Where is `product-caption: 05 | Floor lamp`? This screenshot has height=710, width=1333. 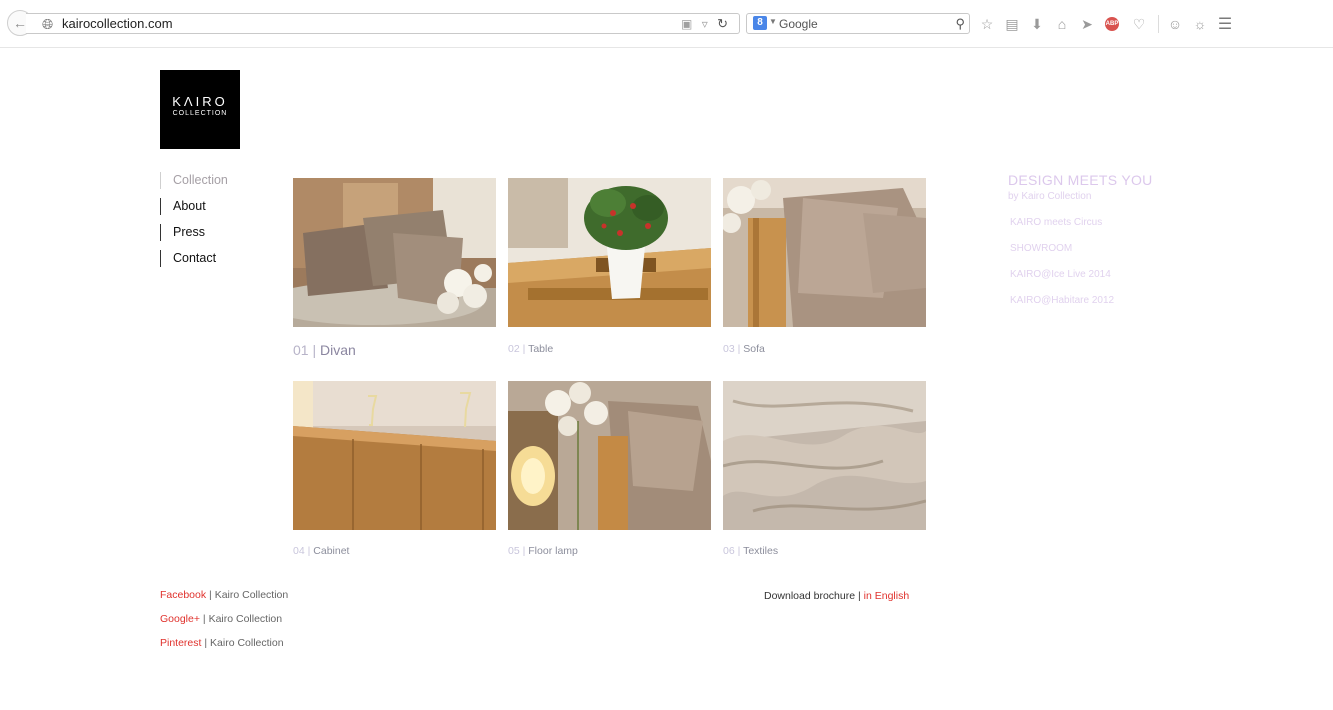 product-caption: 05 | Floor lamp is located at coordinates (543, 551).